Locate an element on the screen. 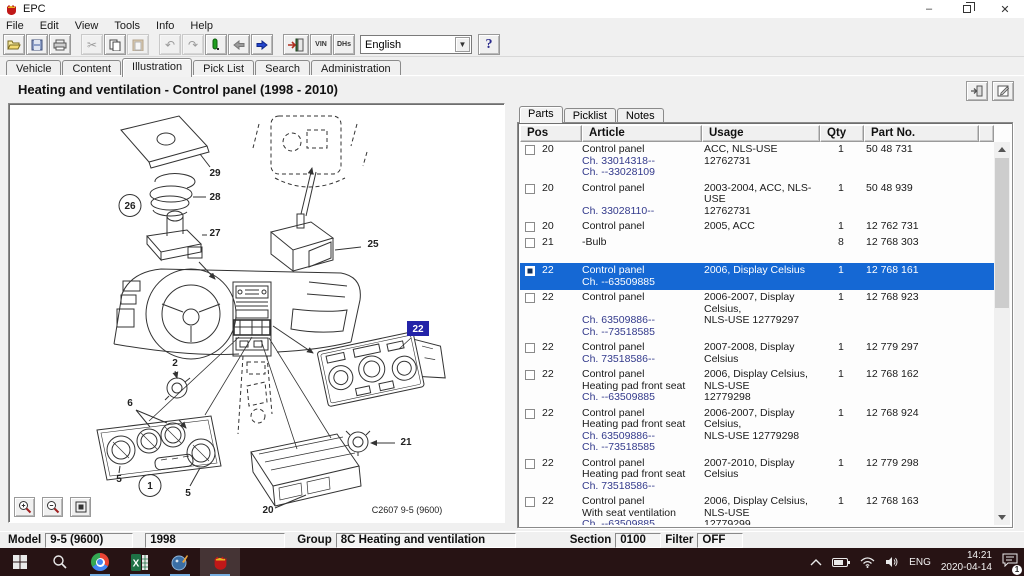  print-button is located at coordinates (60, 44).